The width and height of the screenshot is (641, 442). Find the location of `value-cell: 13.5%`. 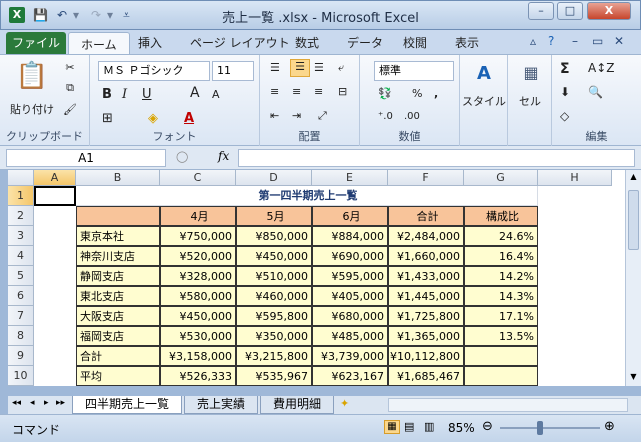

value-cell: 13.5% is located at coordinates (501, 336).